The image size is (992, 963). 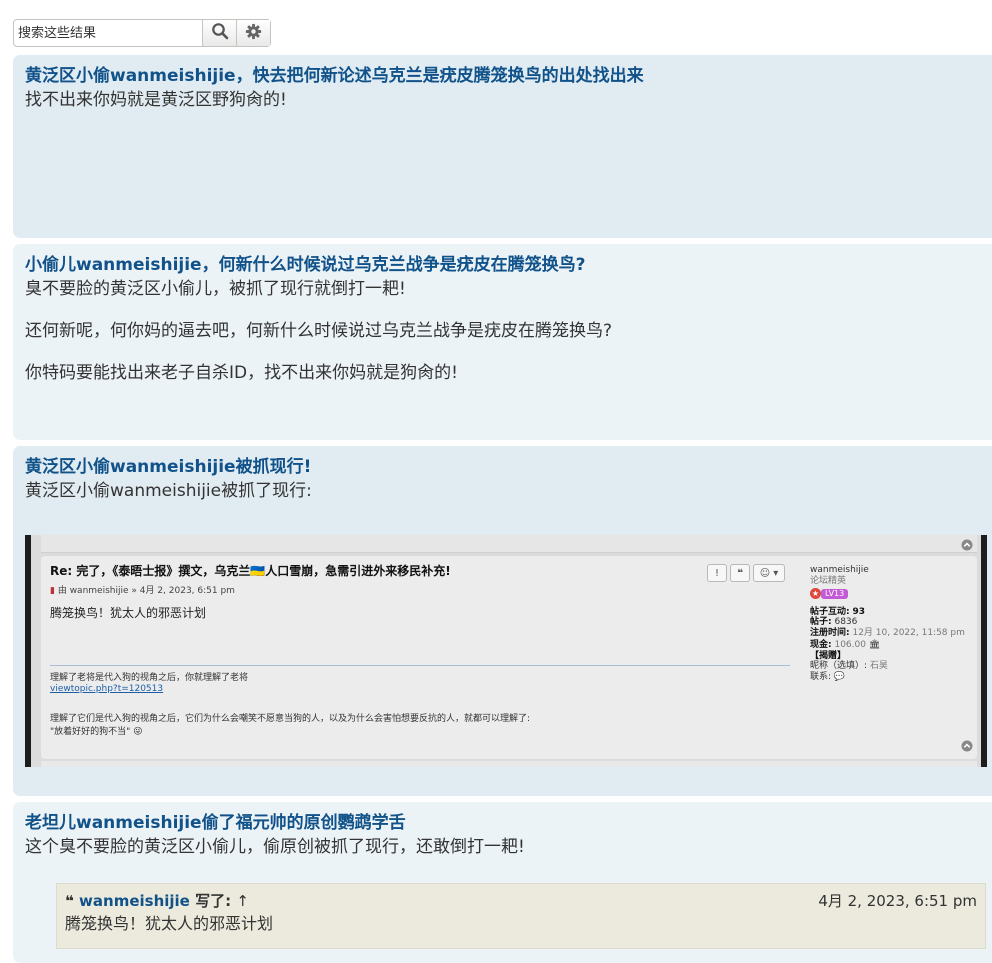 What do you see at coordinates (242, 901) in the screenshot?
I see `quote-source-arrow-link: ↑` at bounding box center [242, 901].